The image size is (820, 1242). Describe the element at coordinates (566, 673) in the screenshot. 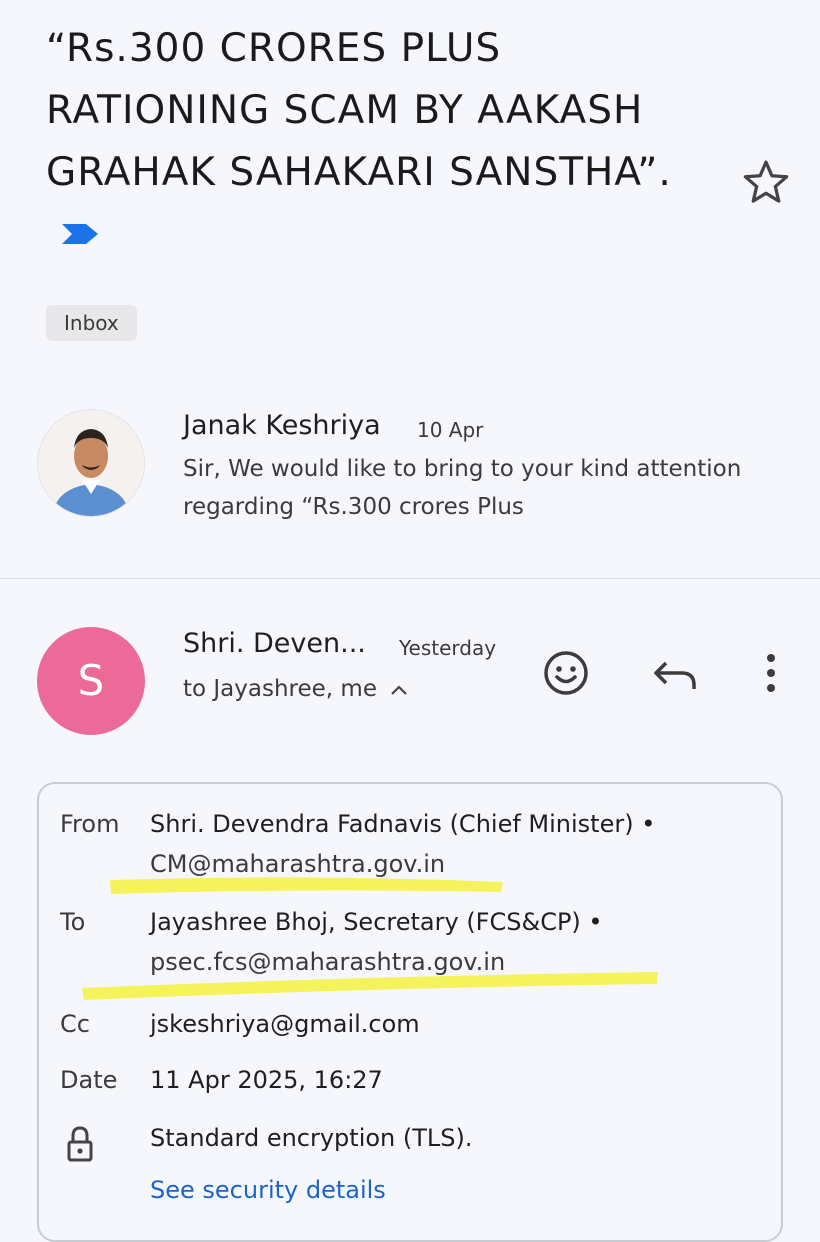

I see `emoji-react-icon` at that location.